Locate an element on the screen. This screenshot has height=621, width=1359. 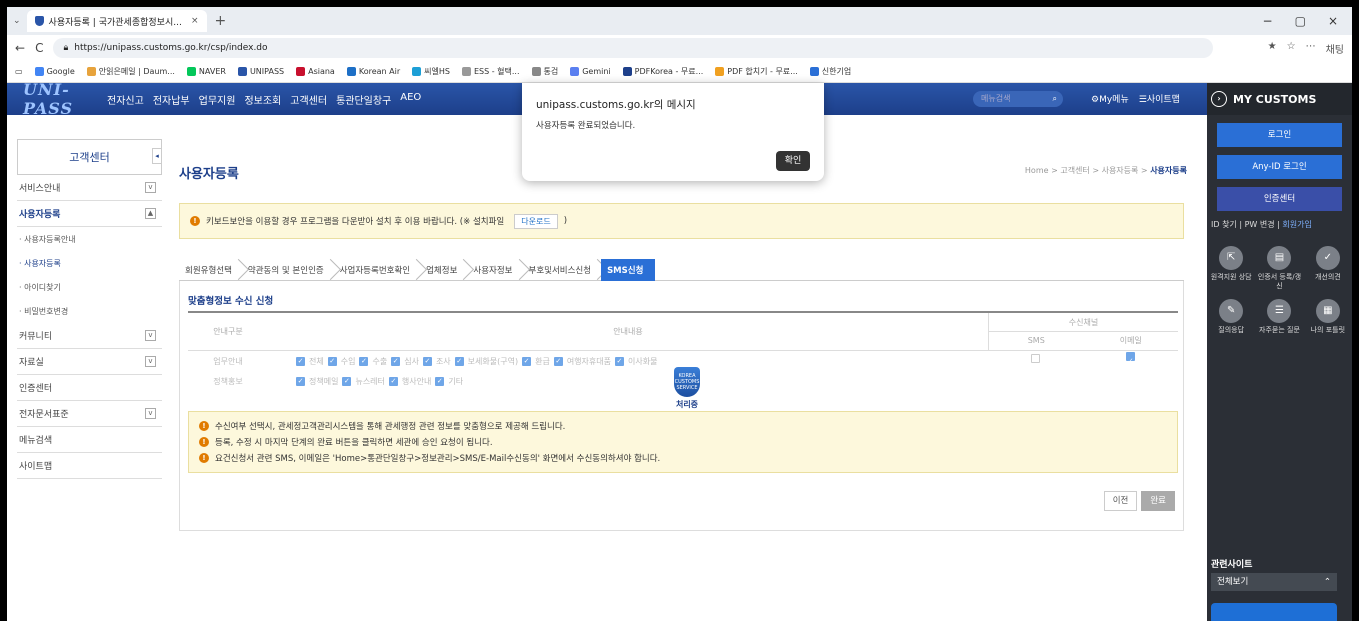
bookmark-item: Google is located at coordinates (54, 71).